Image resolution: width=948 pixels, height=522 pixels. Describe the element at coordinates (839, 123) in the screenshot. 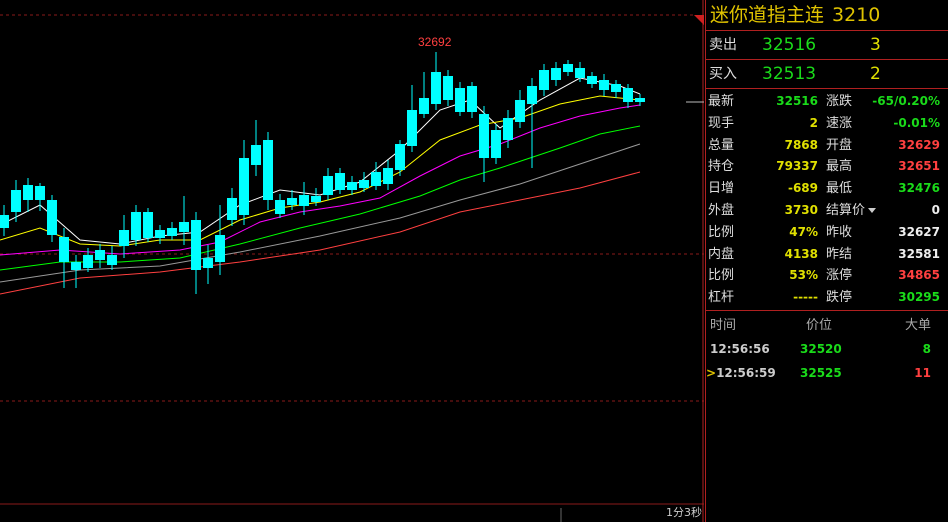

I see `stat-label: 速涨` at that location.